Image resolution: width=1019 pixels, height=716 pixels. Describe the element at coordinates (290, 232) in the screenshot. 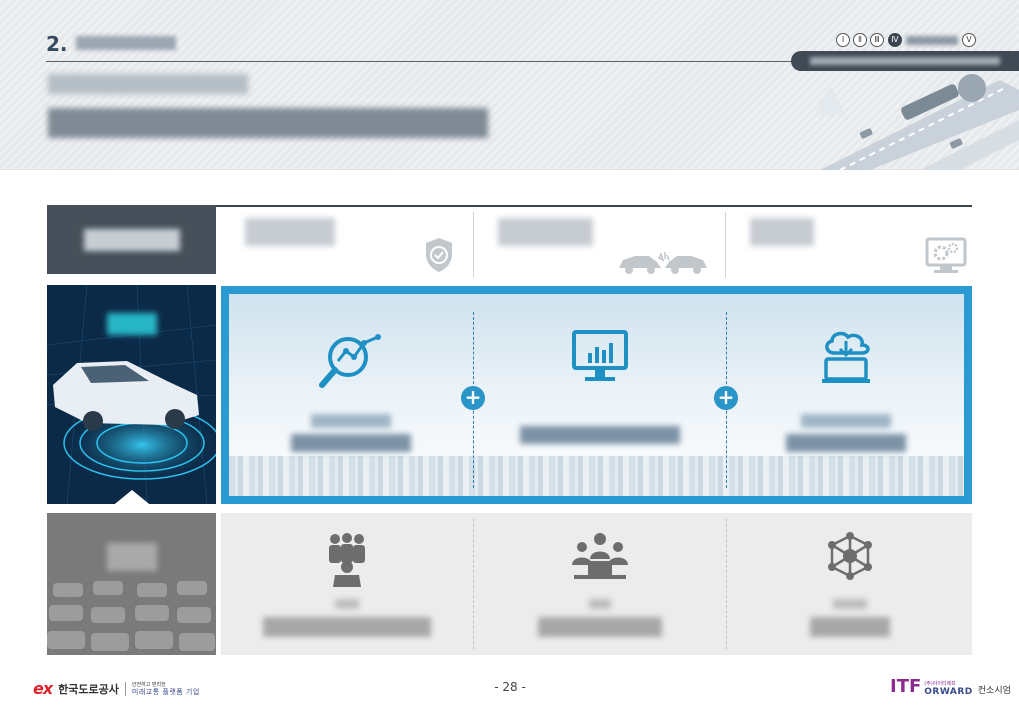

I see `top-cell-1-text-redacted` at that location.